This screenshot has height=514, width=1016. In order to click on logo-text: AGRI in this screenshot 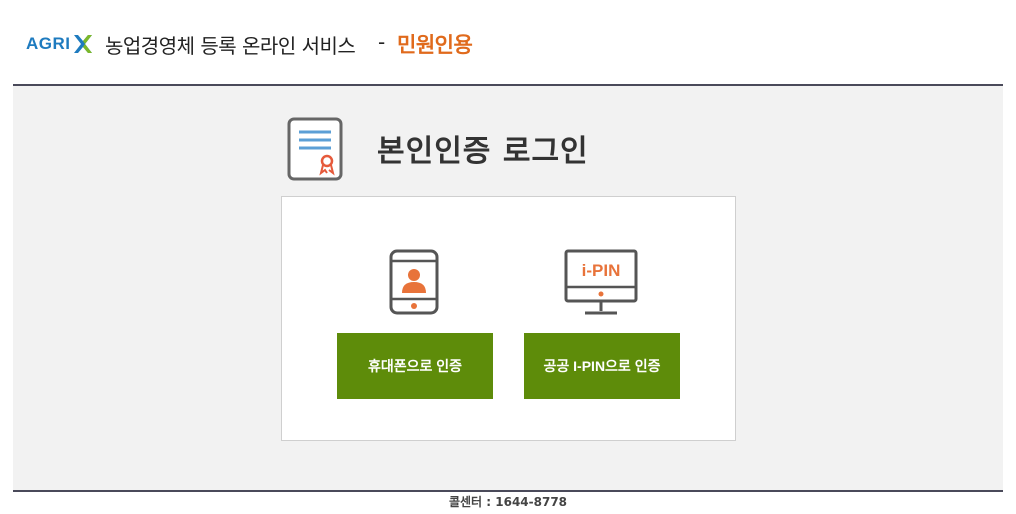, I will do `click(48, 43)`.